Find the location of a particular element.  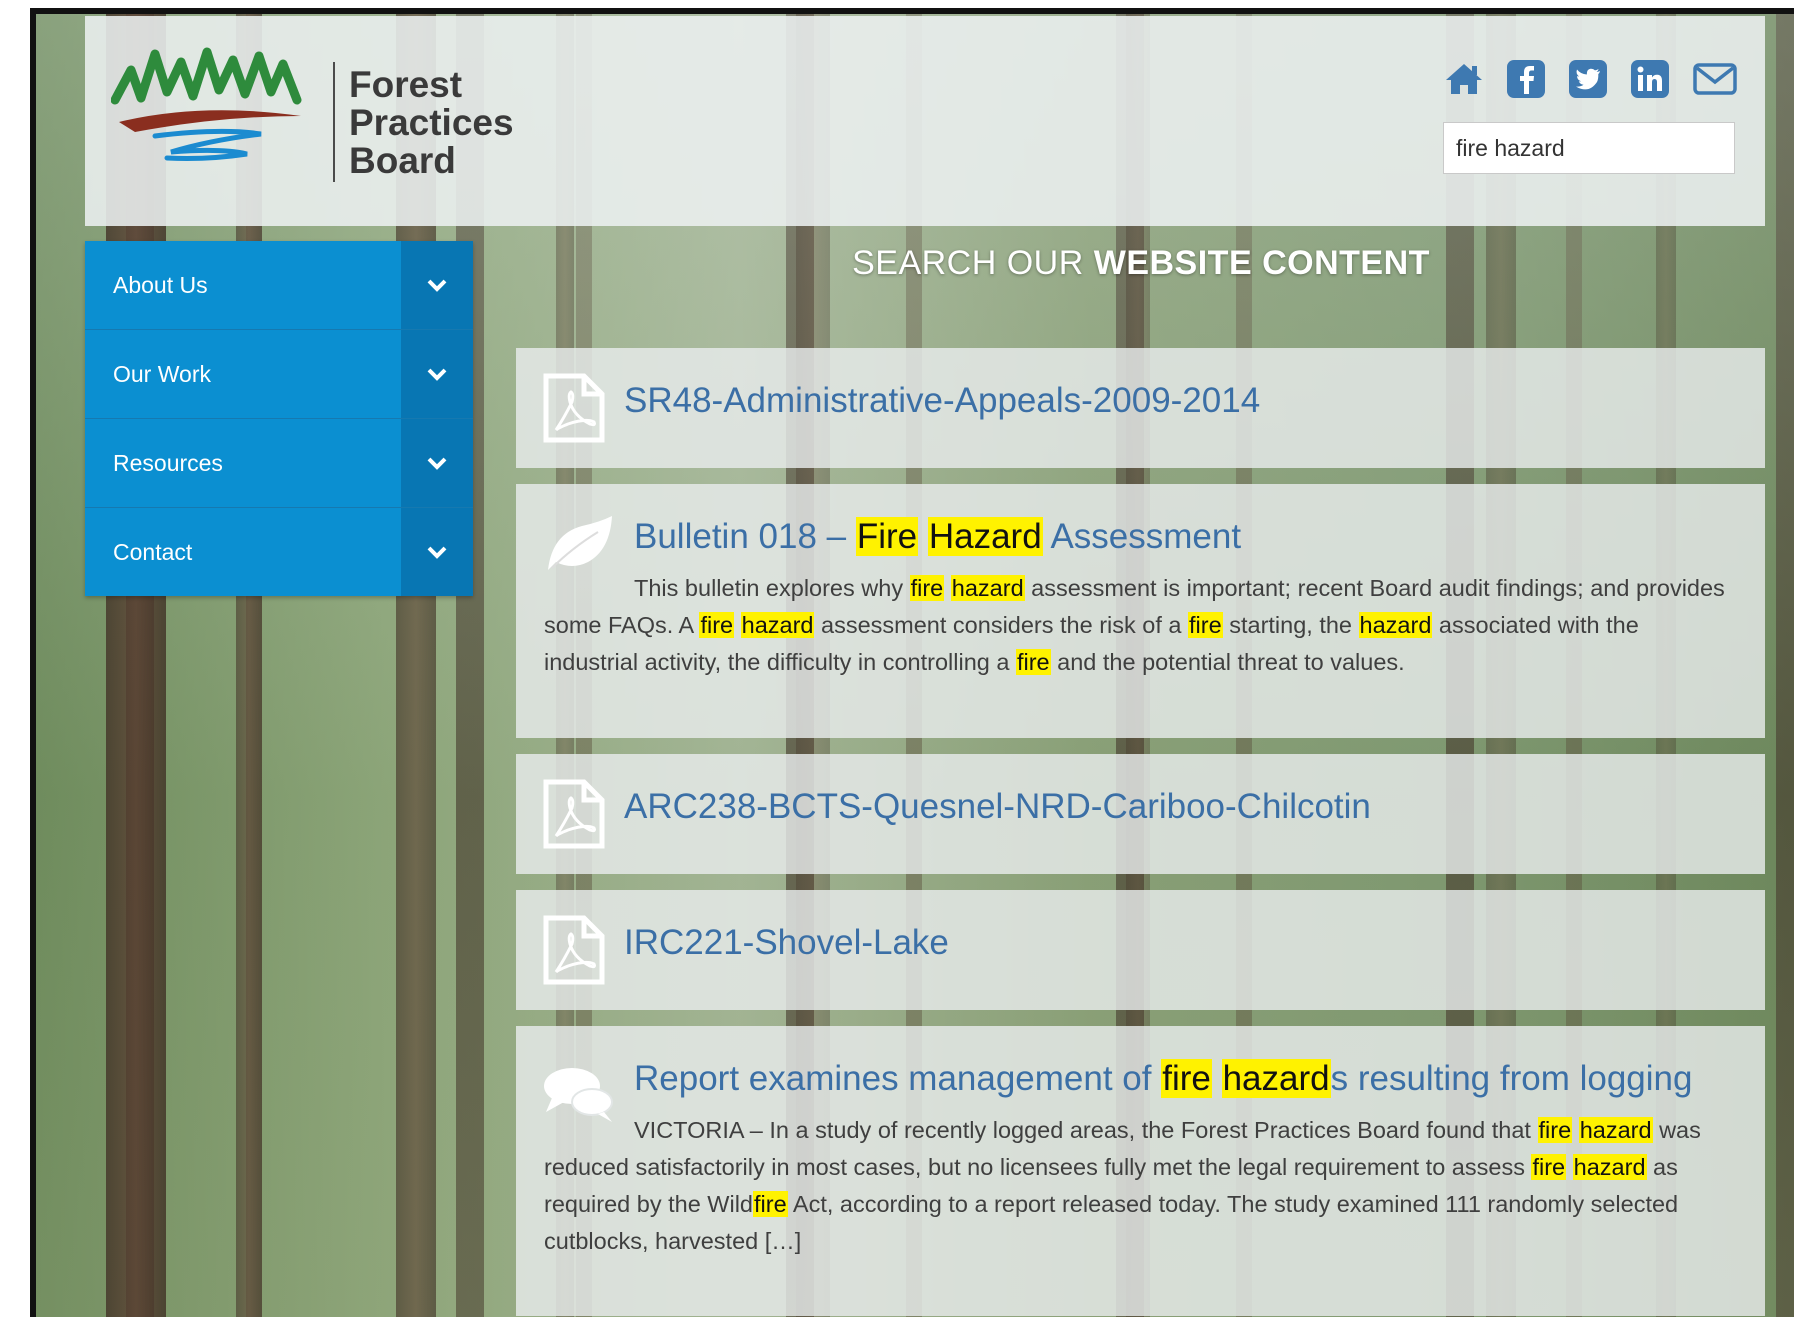

search-input is located at coordinates (1589, 148).